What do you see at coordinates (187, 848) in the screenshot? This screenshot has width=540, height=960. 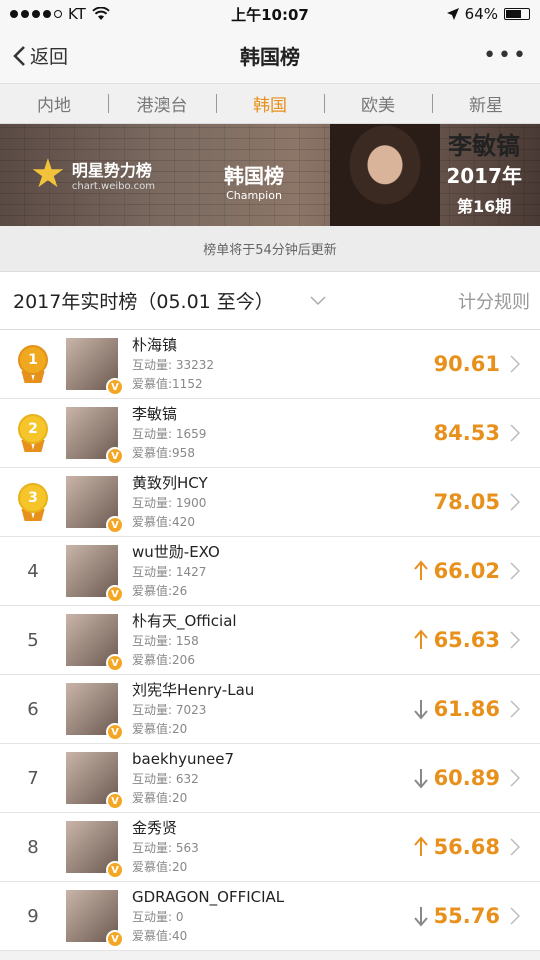 I see `interaction-value: 563` at bounding box center [187, 848].